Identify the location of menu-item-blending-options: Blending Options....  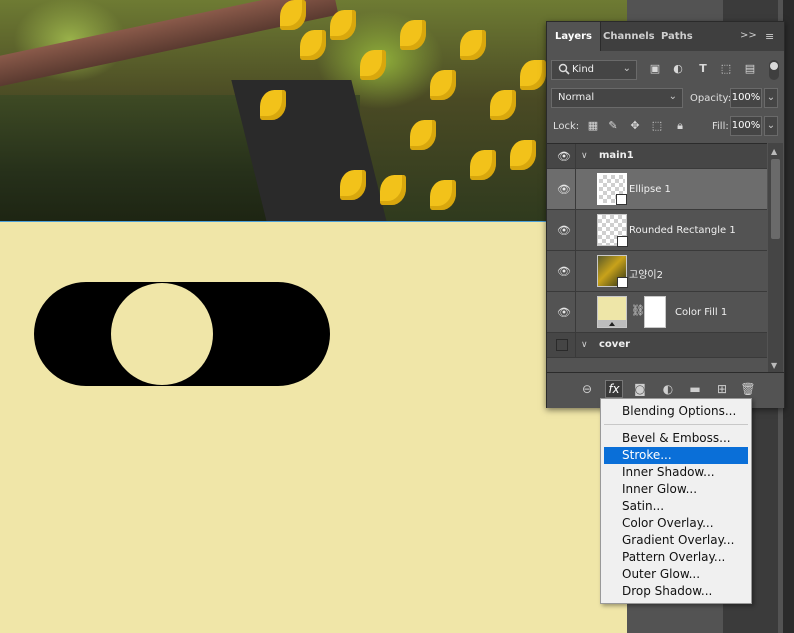
(676, 411).